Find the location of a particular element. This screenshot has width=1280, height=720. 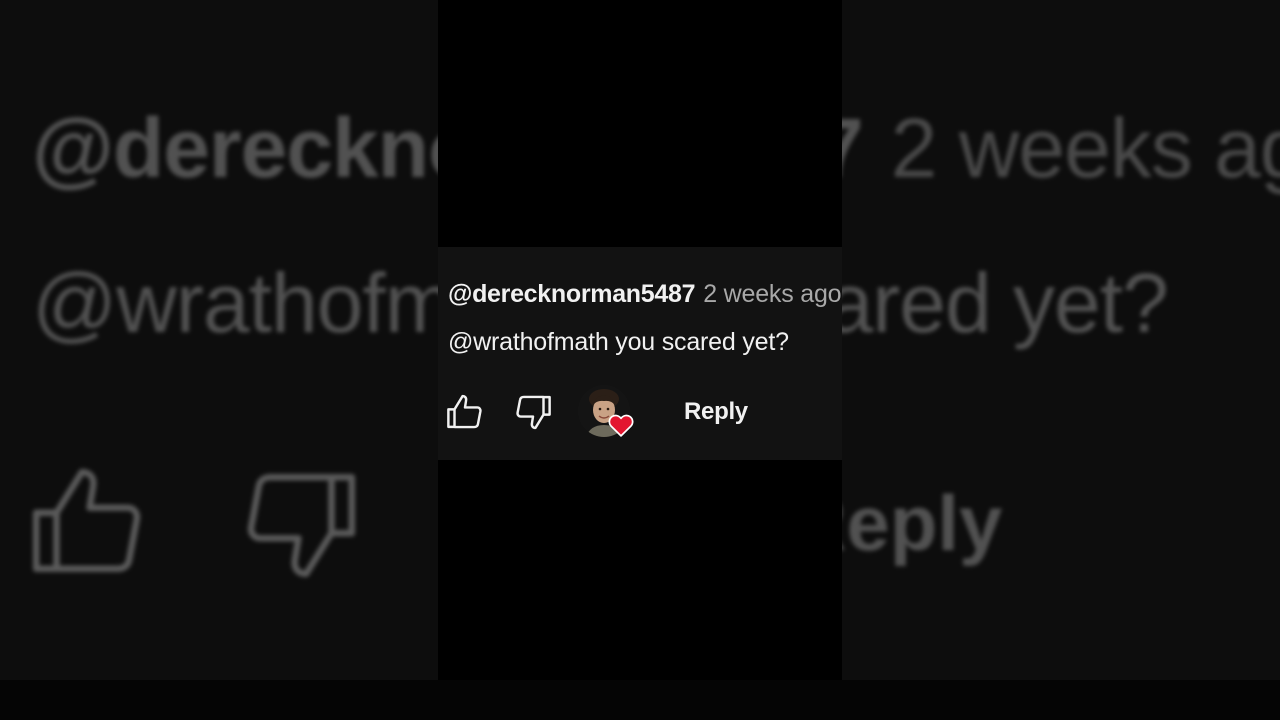

like-button is located at coordinates (465, 412).